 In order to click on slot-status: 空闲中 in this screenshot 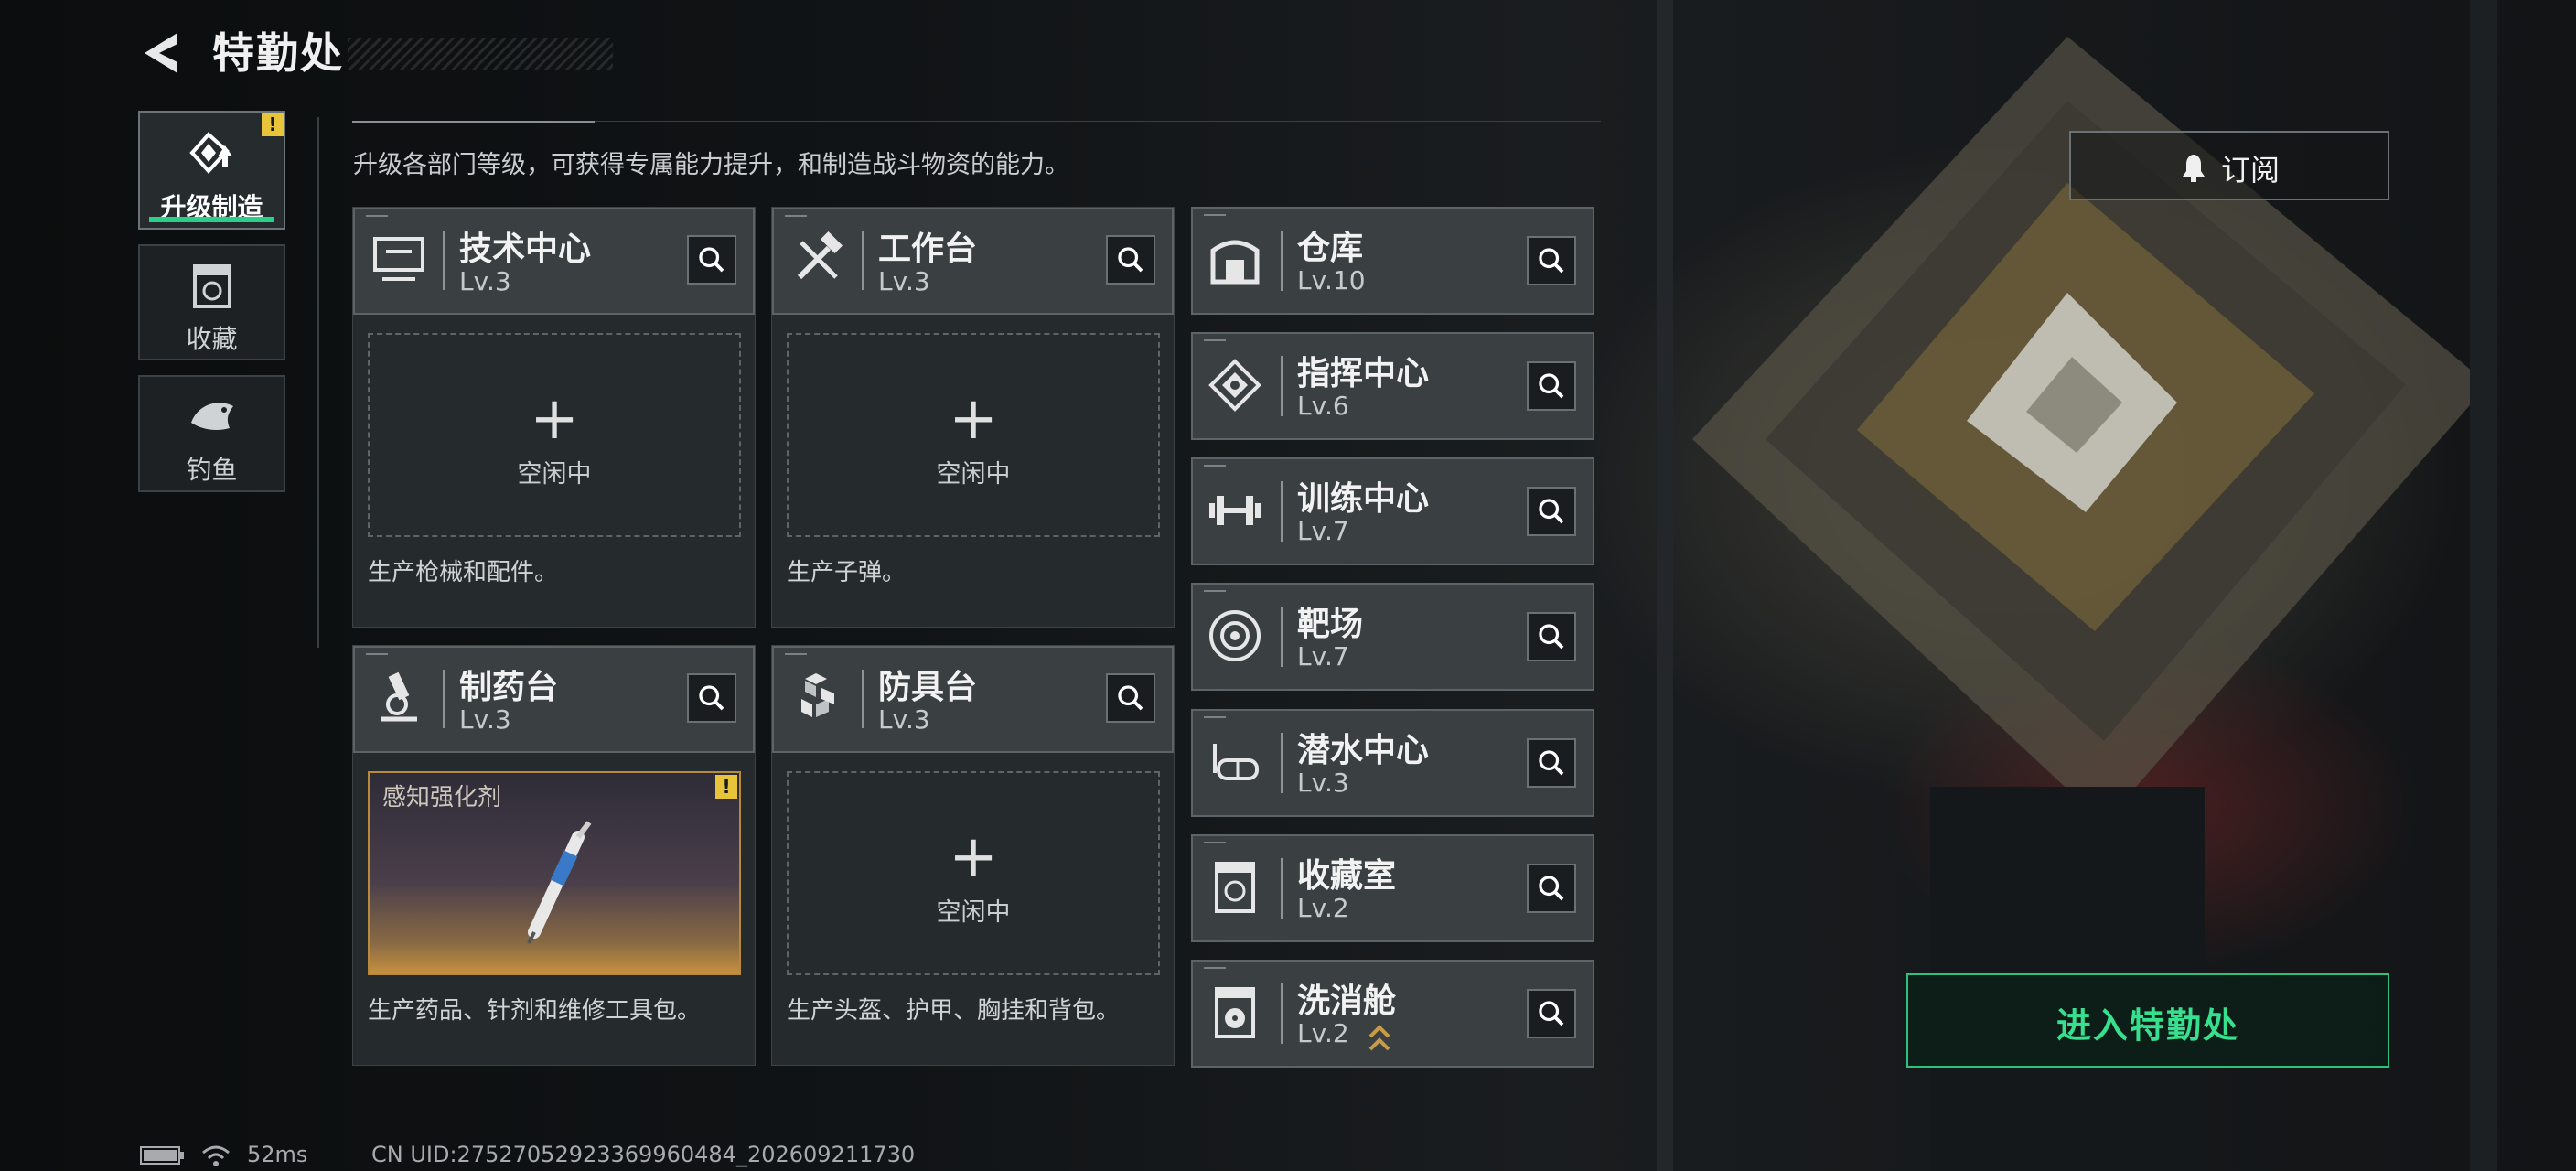, I will do `click(555, 474)`.